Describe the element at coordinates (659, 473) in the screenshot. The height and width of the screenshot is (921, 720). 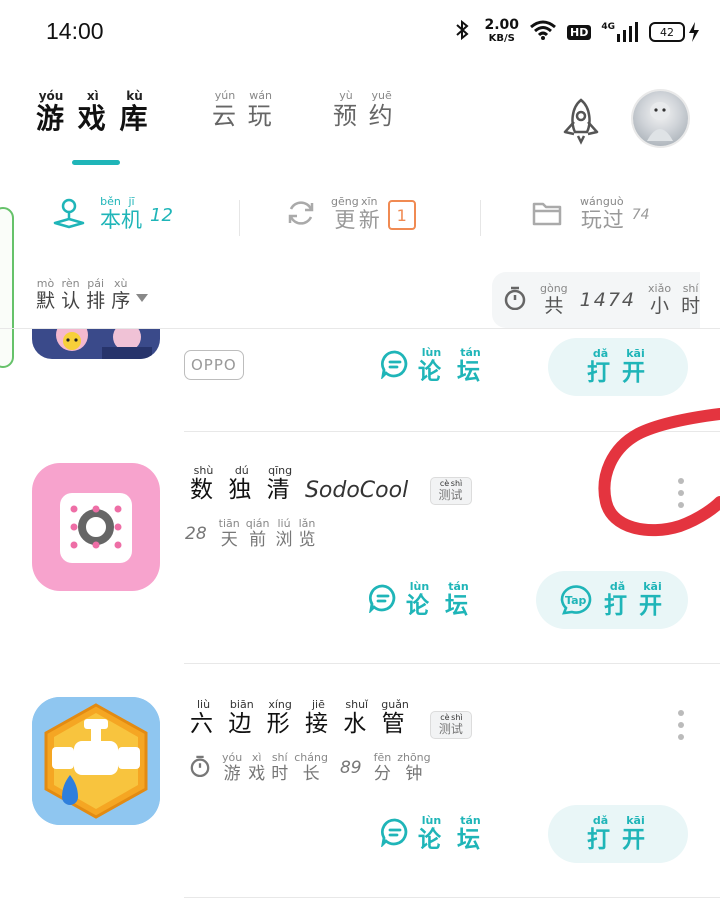
I see `red-circle-annotation` at that location.